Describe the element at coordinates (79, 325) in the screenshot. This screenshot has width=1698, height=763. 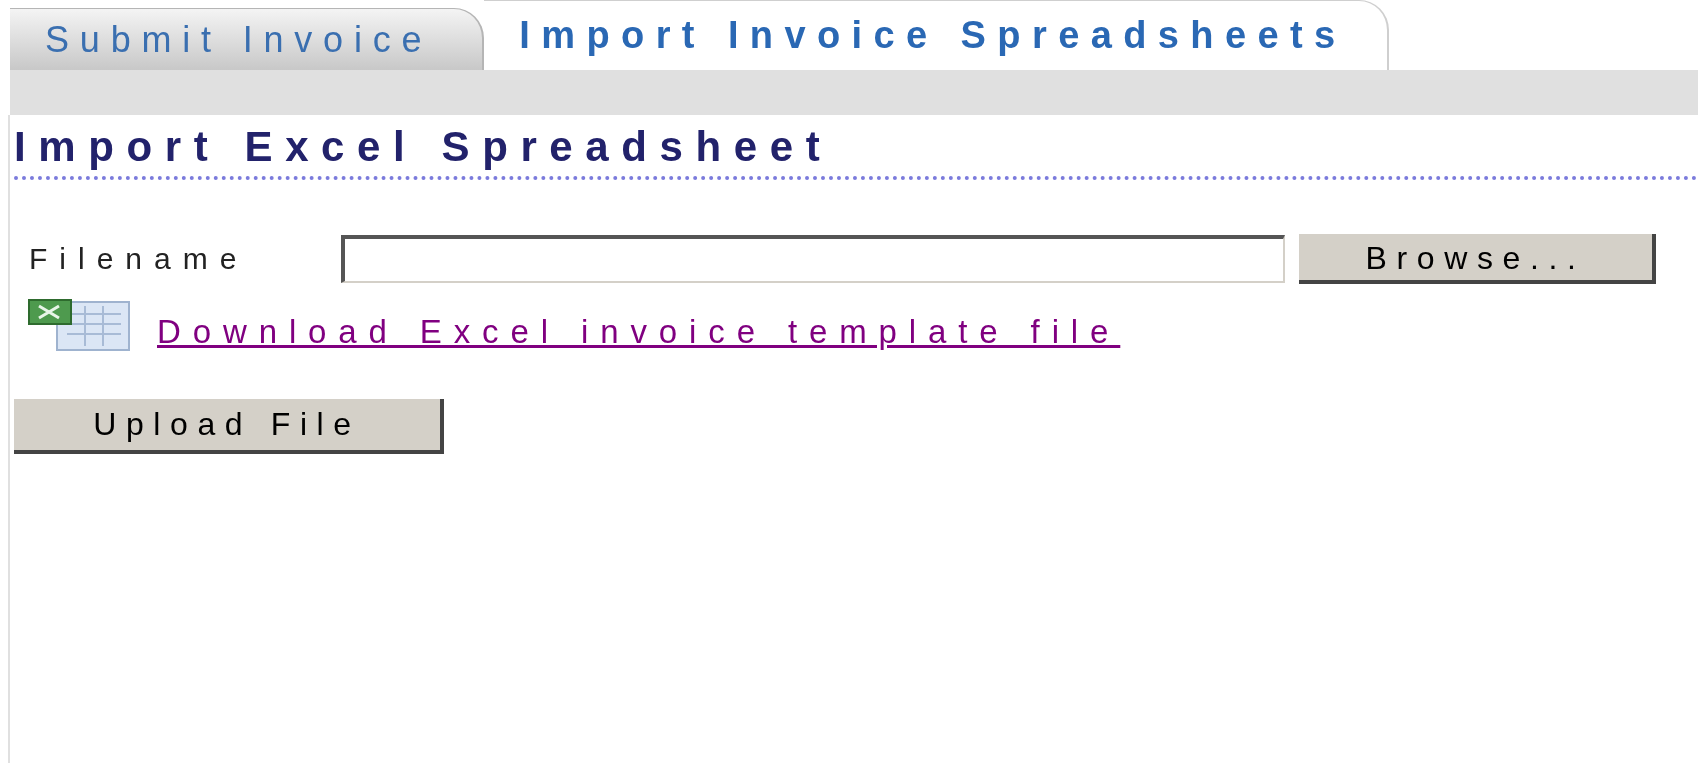
I see `spreadsheet-file-icon` at that location.